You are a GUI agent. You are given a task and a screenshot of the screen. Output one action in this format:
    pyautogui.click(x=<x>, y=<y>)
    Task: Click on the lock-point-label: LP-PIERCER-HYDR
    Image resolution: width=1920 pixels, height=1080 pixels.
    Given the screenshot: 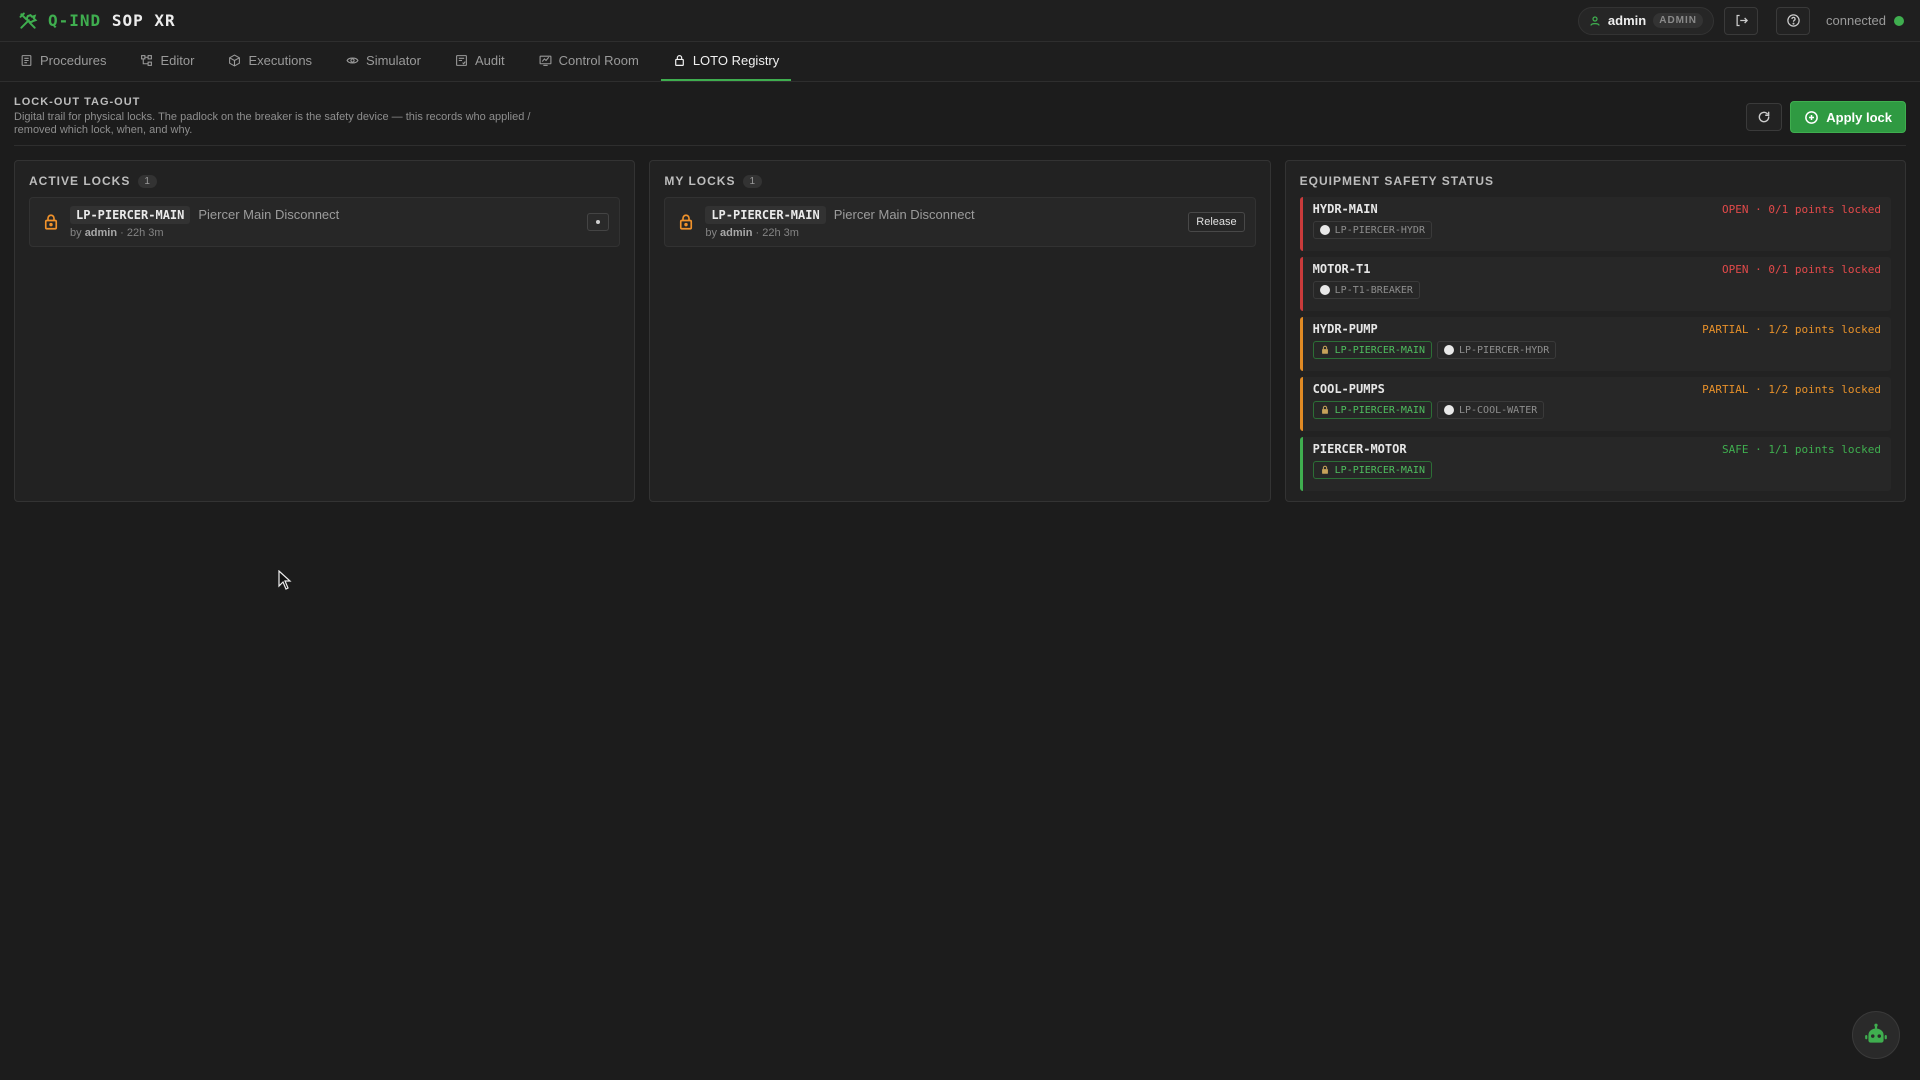 What is the action you would take?
    pyautogui.click(x=1379, y=230)
    